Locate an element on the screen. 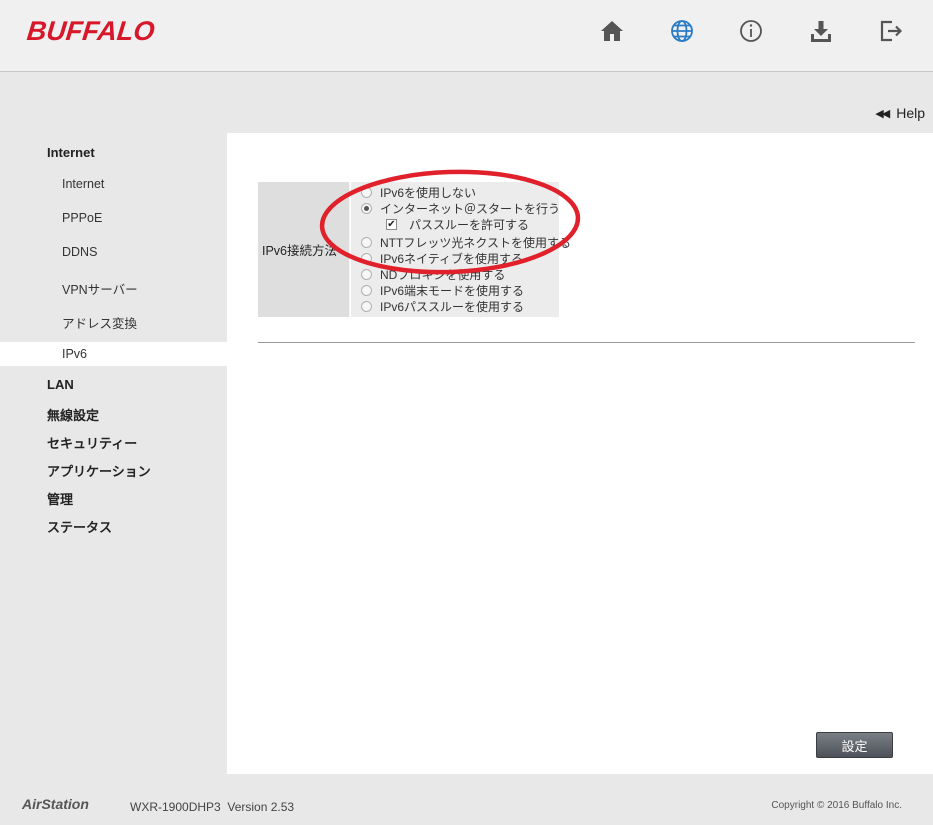 This screenshot has width=933, height=825. radio-ipv6-passthrough: IPv6パススルーを使用する is located at coordinates (442, 306).